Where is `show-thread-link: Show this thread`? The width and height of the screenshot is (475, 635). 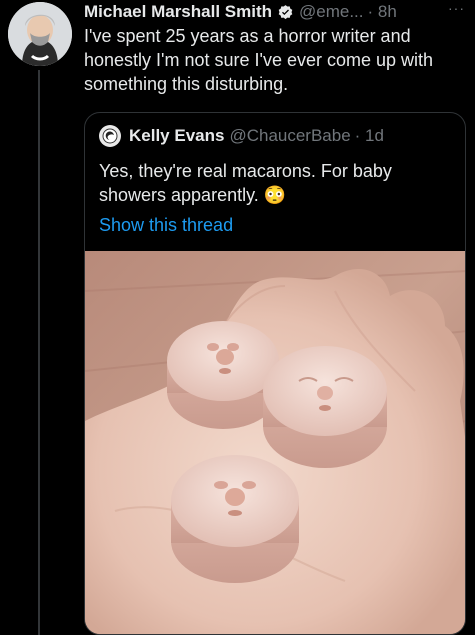
show-thread-link: Show this thread is located at coordinates (166, 225).